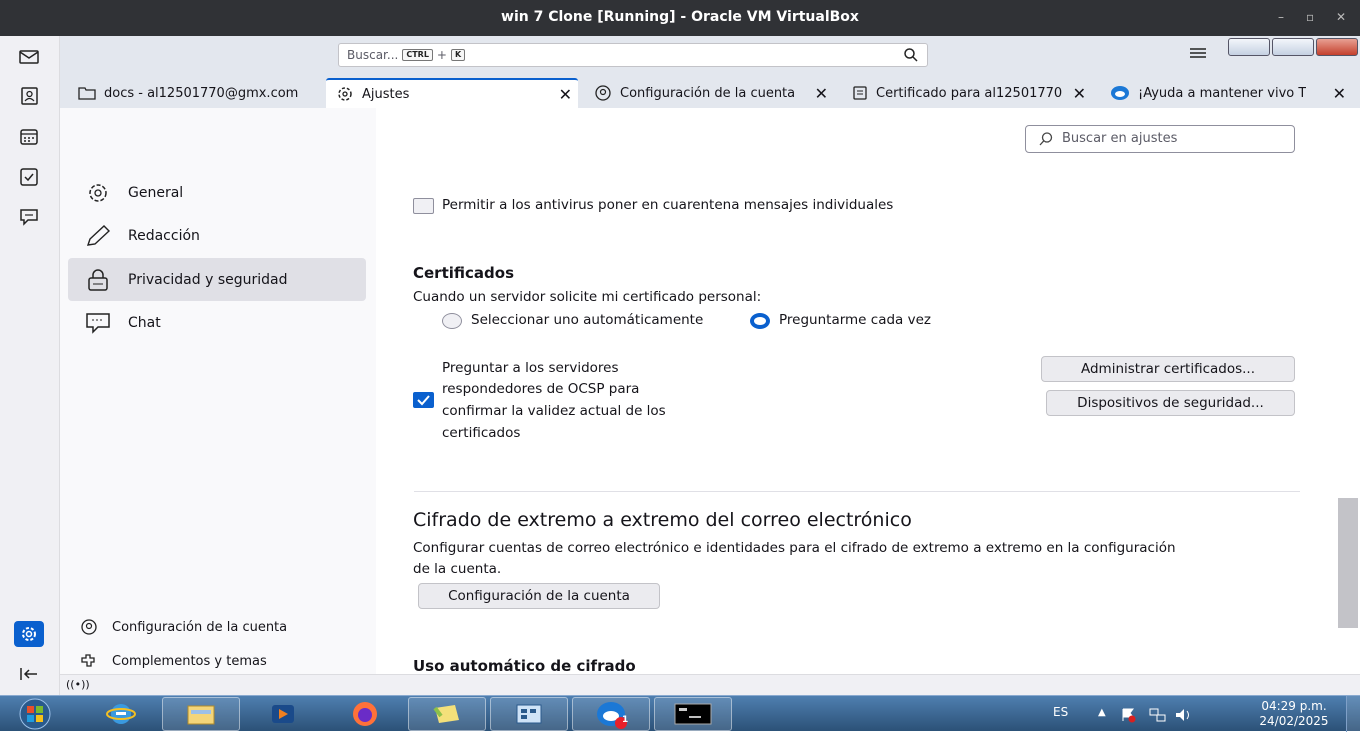  Describe the element at coordinates (1160, 139) in the screenshot. I see `settings-search-input: Buscar en ajustes` at that location.